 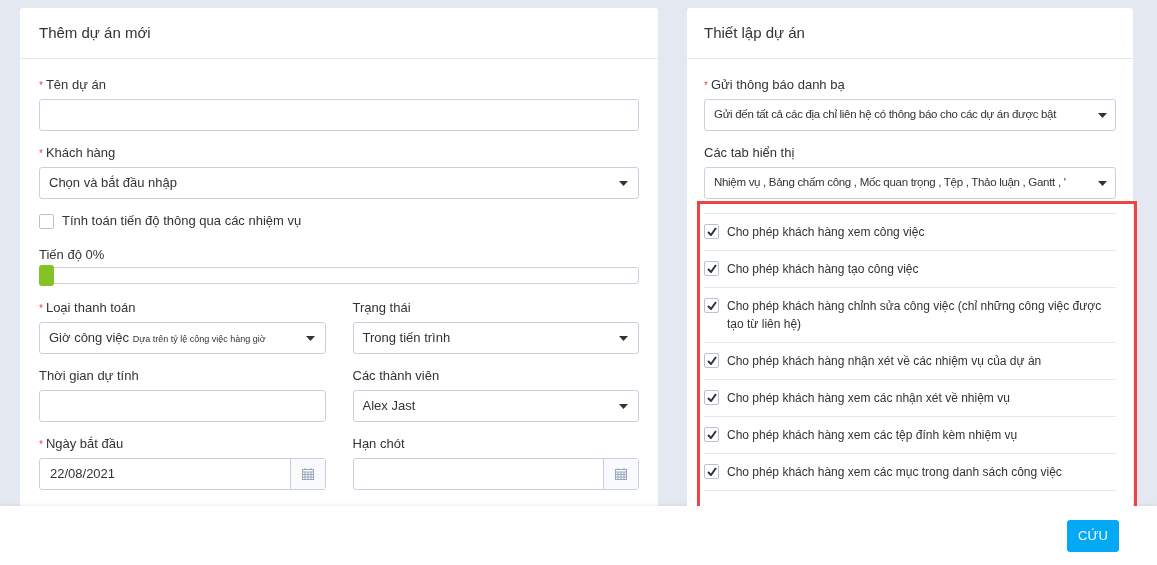 I want to click on date-field: 22/08/2021, so click(x=182, y=474).